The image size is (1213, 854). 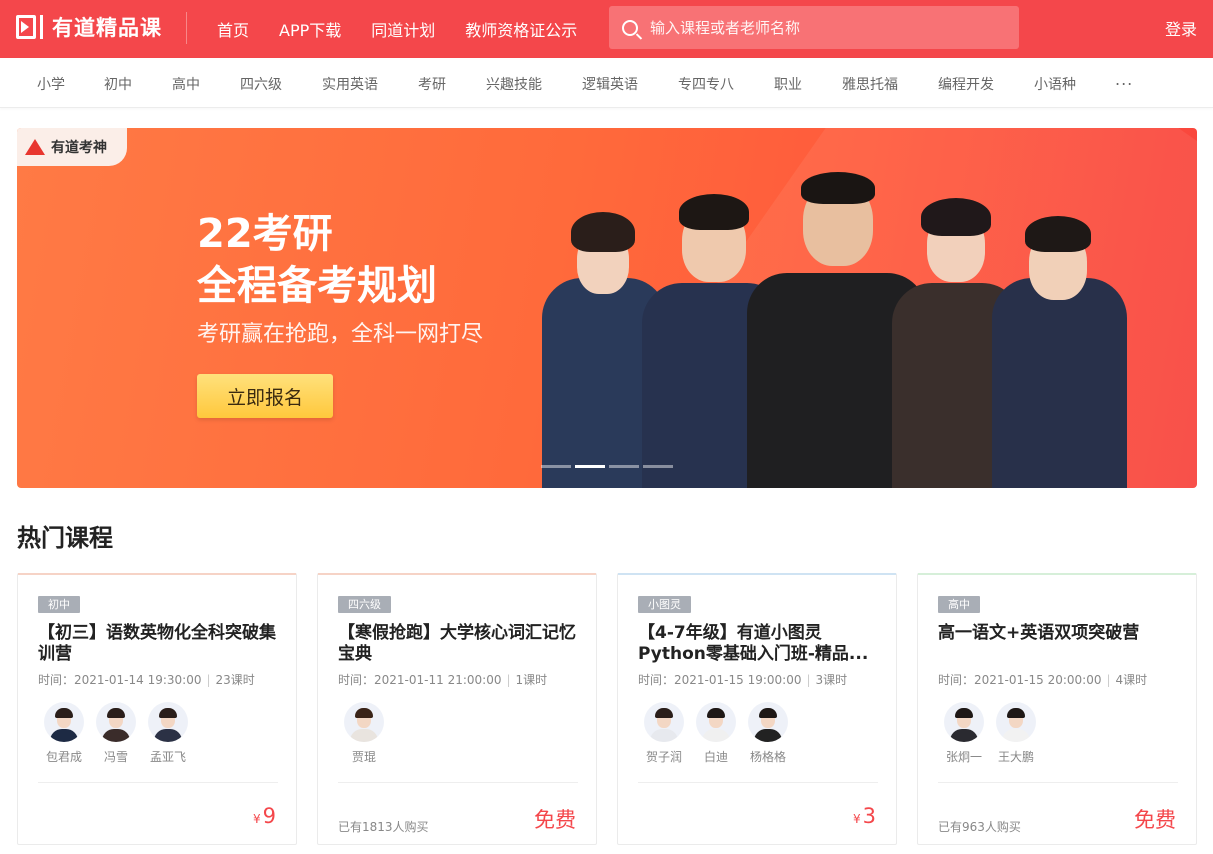 I want to click on course-title: 【初三】语数英物化全科突破集训营, so click(x=158, y=644).